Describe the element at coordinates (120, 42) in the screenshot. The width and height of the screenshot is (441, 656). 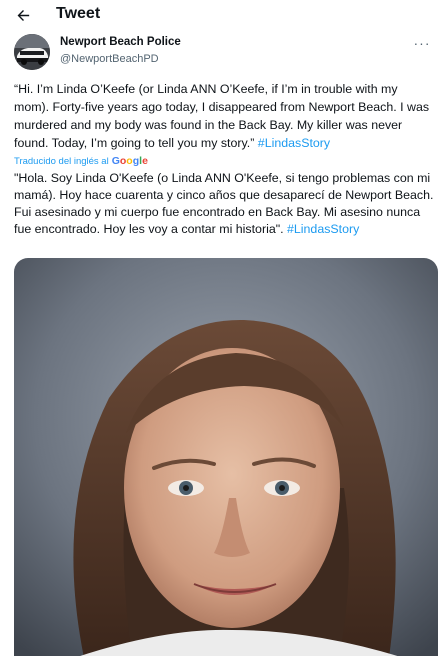
I see `author-name: Newport Beach Police` at that location.